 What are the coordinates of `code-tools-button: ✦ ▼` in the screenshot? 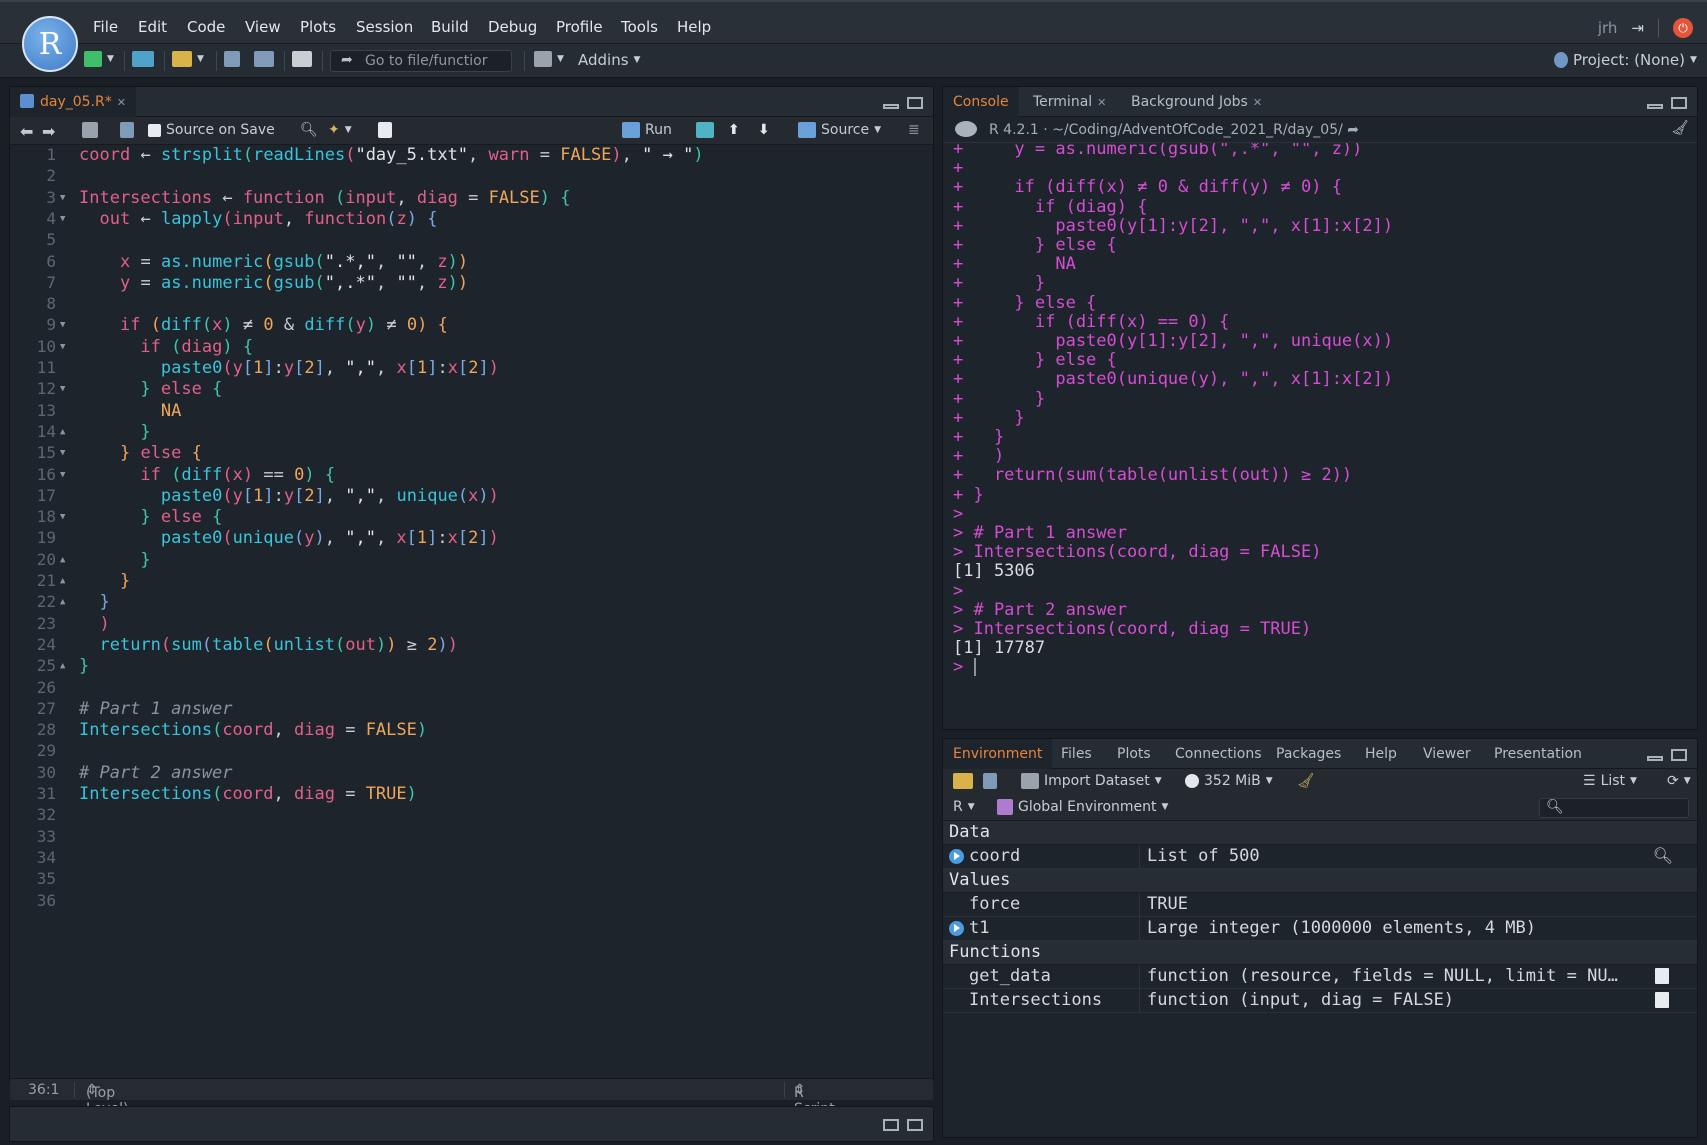 It's located at (340, 130).